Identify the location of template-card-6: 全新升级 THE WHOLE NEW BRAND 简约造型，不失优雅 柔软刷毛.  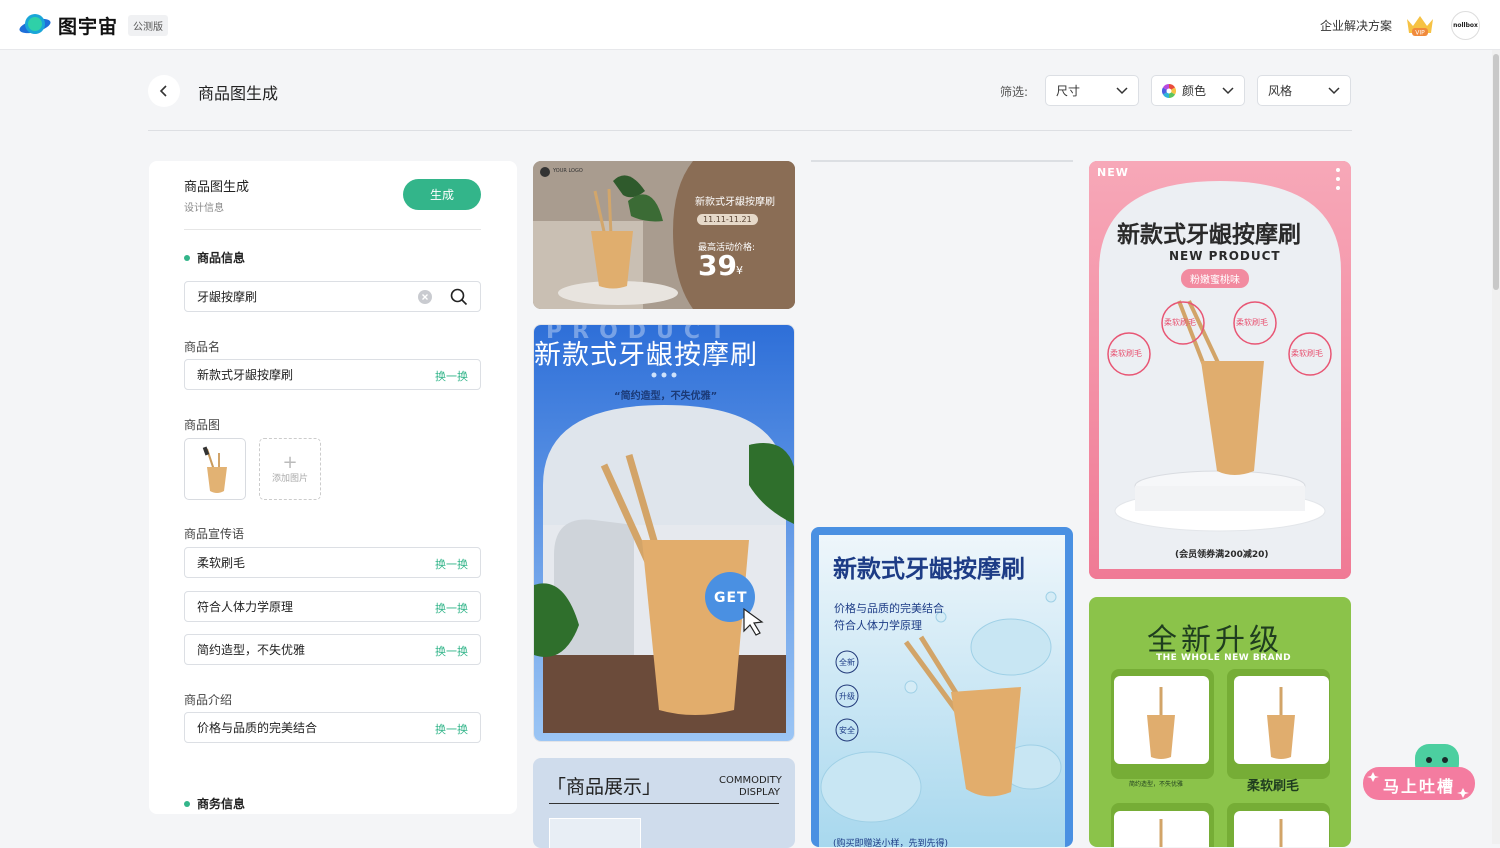
(1220, 722).